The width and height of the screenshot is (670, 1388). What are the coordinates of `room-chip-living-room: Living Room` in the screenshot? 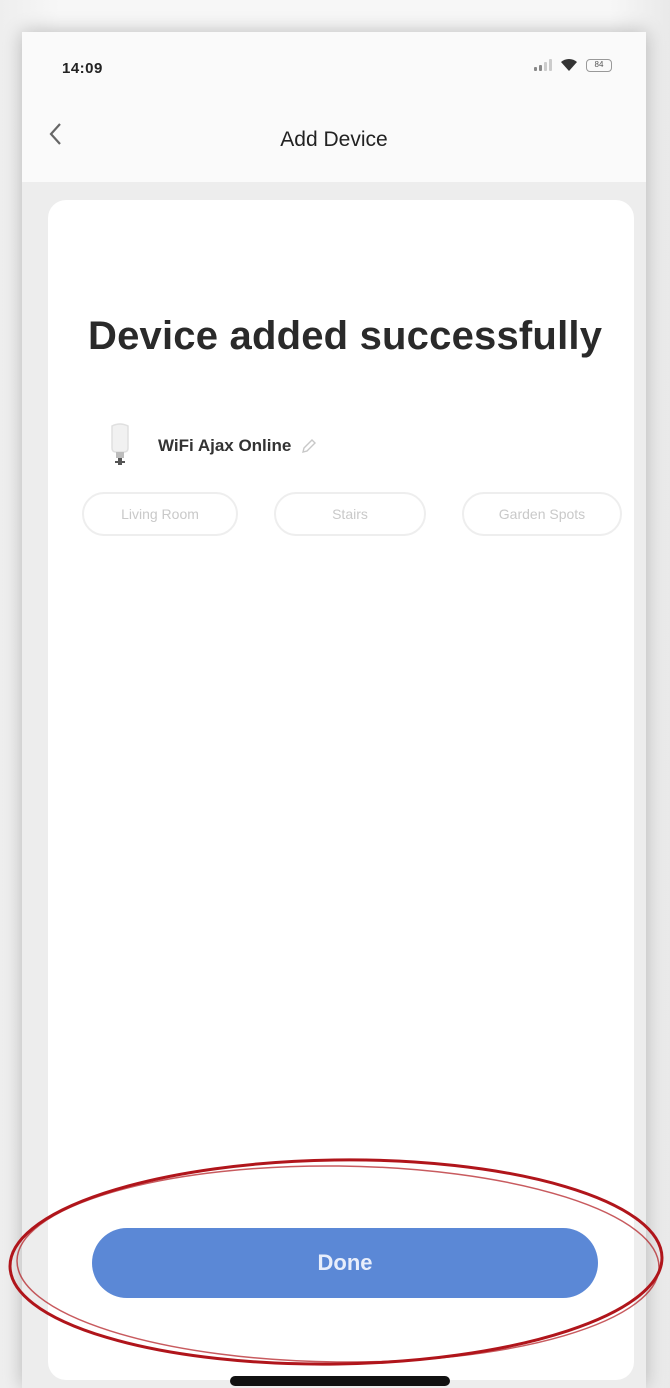 It's located at (160, 514).